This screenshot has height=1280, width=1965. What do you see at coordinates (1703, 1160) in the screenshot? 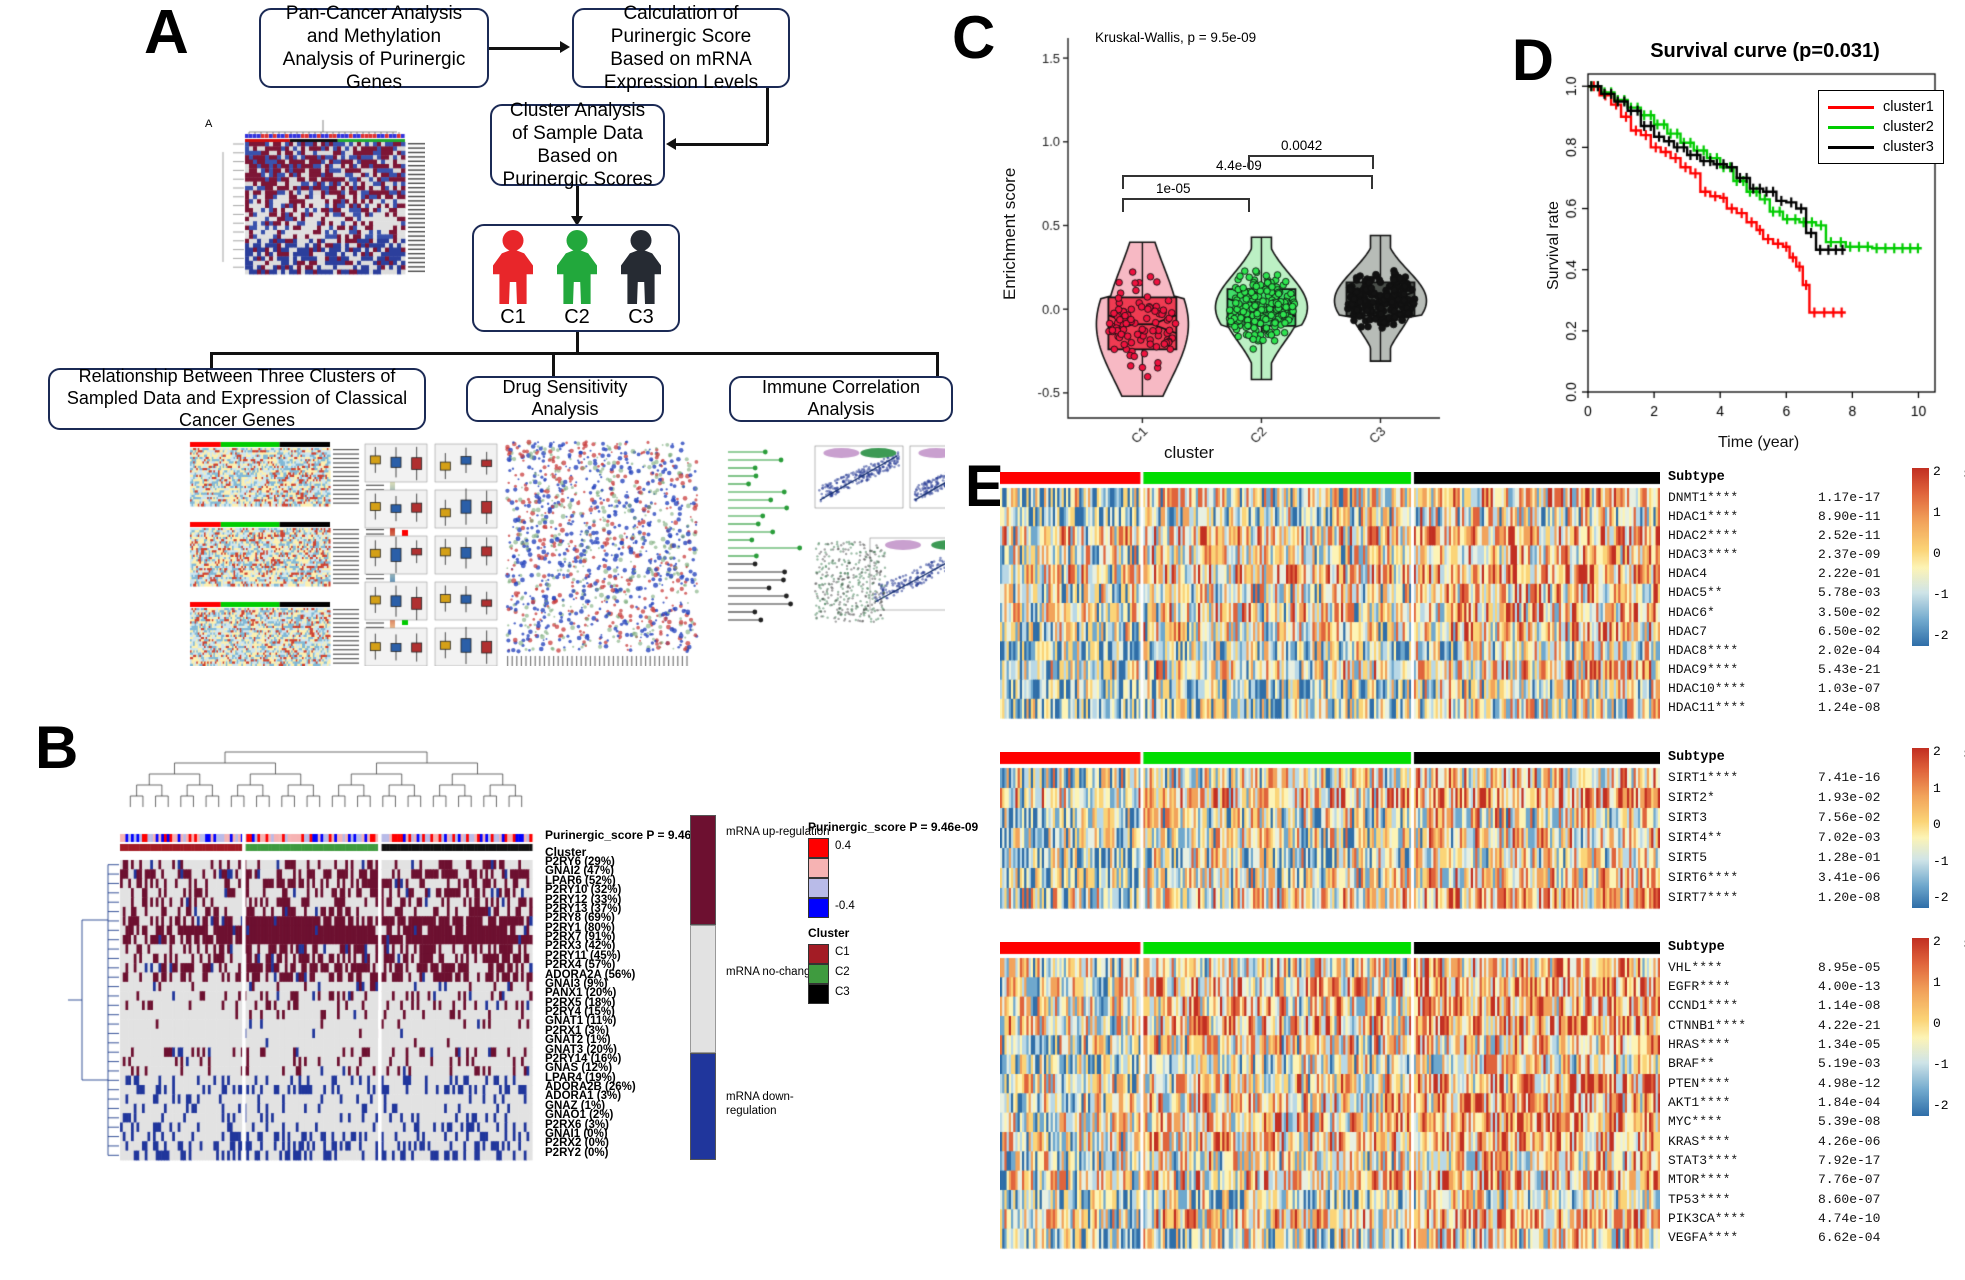
I see `panel-e-gene-label: STAT3****` at bounding box center [1703, 1160].